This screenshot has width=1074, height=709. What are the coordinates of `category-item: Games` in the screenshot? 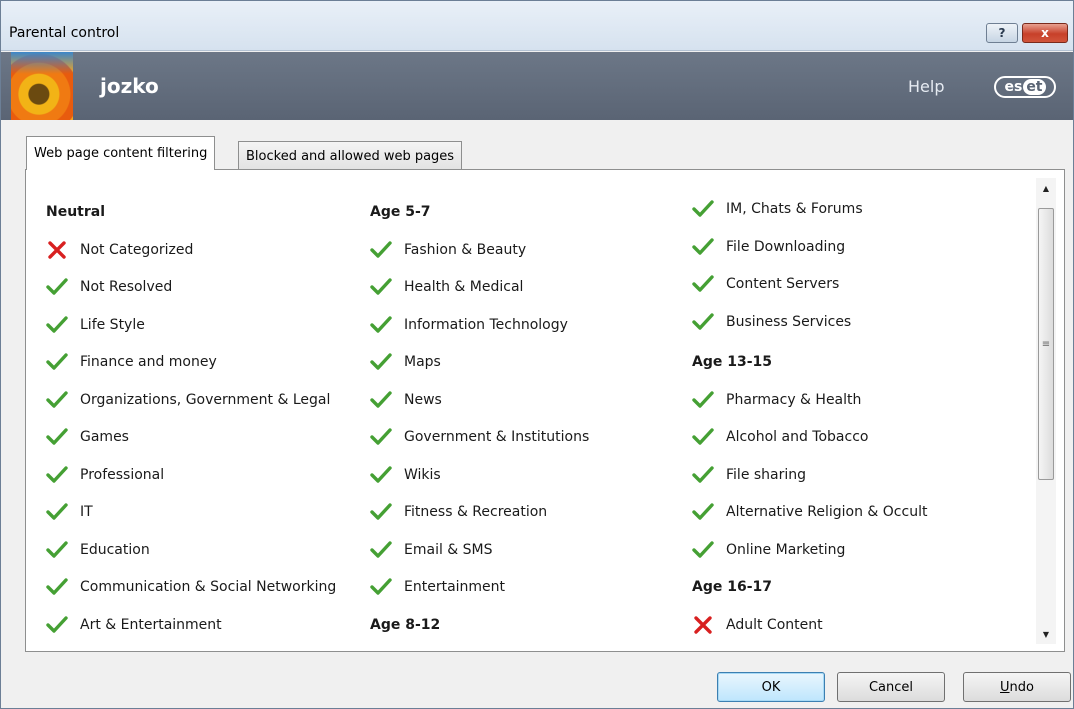 It's located at (87, 437).